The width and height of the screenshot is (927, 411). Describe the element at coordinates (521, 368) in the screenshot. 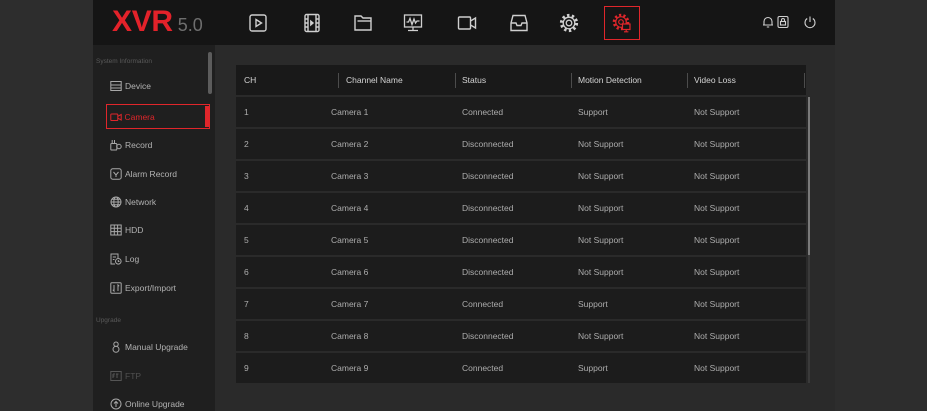

I see `table-row: 9 Camera 9 Connected Support Not Support` at that location.